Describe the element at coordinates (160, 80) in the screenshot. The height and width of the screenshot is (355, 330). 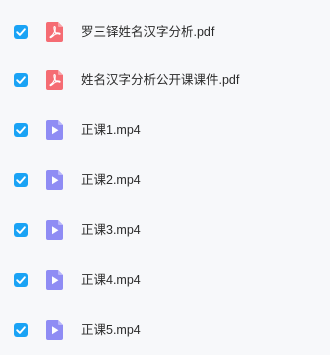
I see `file-name: 姓名汉字分析公开课课件.pdf` at that location.